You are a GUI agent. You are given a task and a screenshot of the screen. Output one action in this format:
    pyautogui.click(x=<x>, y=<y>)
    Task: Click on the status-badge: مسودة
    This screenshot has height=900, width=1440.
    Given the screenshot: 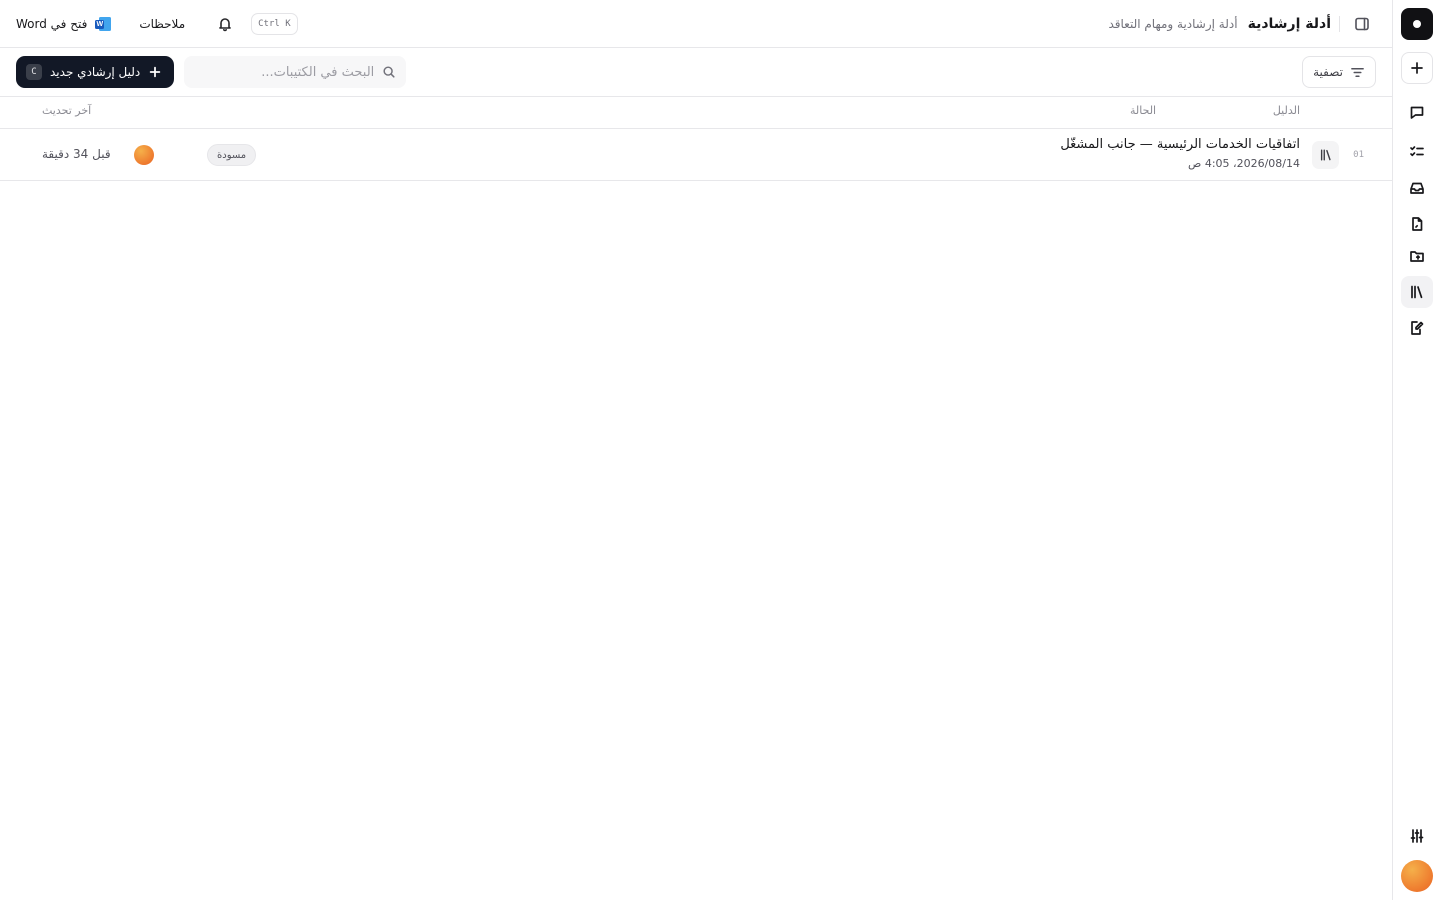 What is the action you would take?
    pyautogui.click(x=232, y=155)
    